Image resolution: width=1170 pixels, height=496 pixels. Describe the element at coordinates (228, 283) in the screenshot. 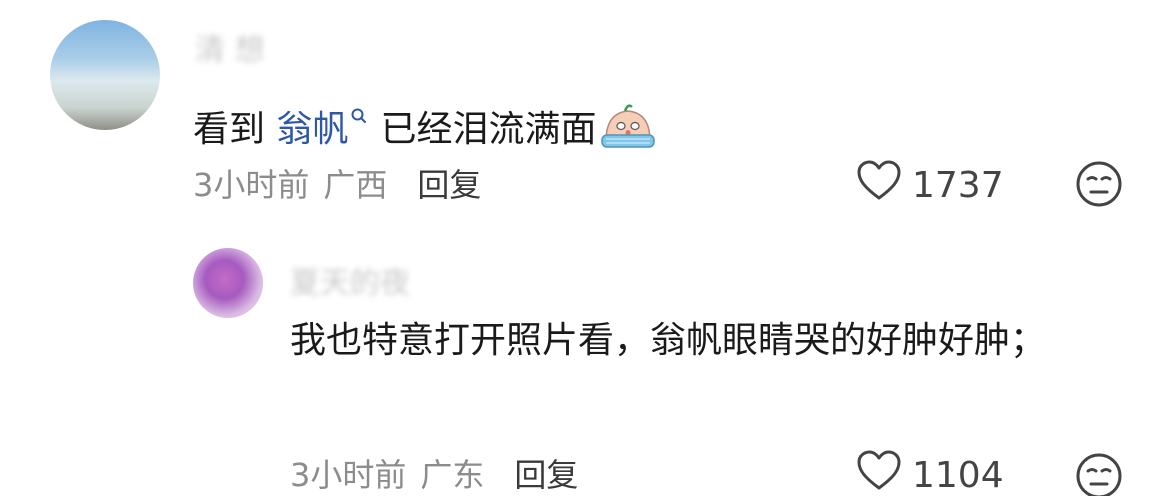

I see `reply-avatar` at that location.